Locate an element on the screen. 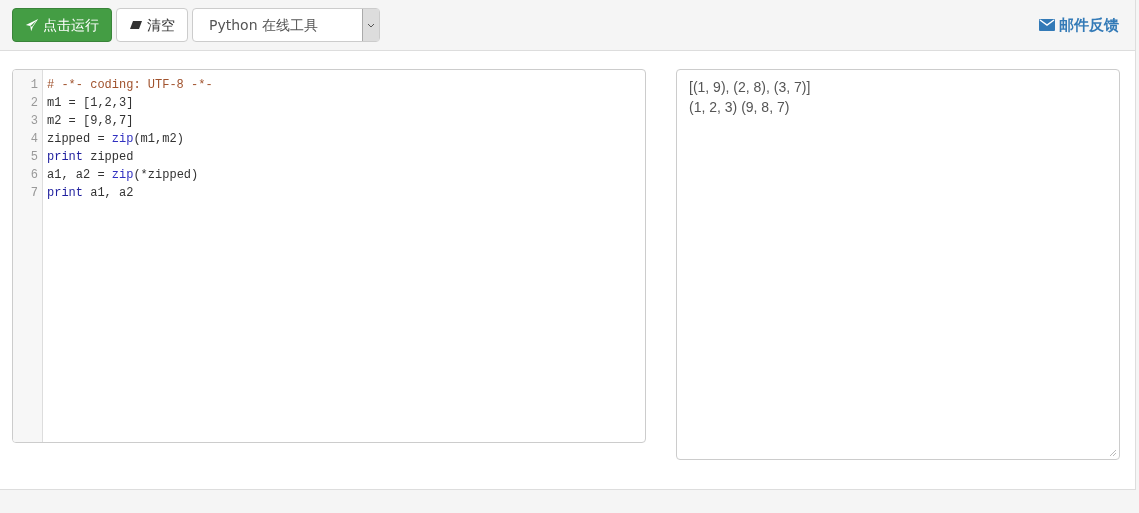 This screenshot has width=1139, height=513. resize-grip-icon is located at coordinates (1113, 453).